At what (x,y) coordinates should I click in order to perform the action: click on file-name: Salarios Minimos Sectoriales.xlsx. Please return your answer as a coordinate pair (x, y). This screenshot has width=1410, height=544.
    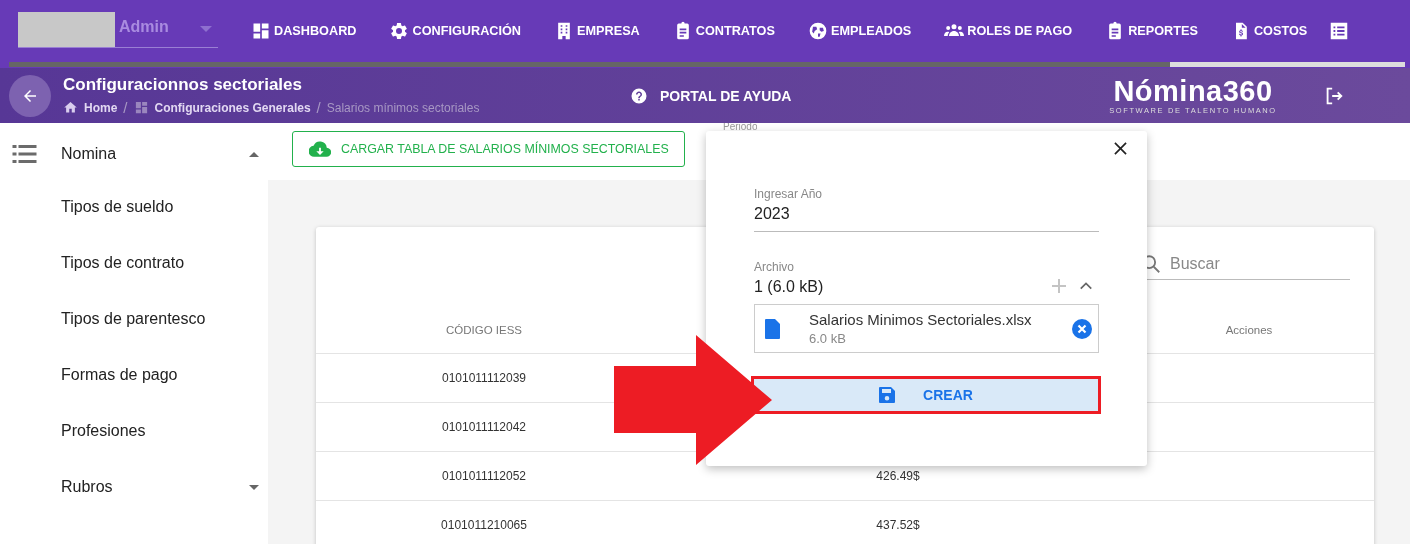
    Looking at the image, I should click on (921, 319).